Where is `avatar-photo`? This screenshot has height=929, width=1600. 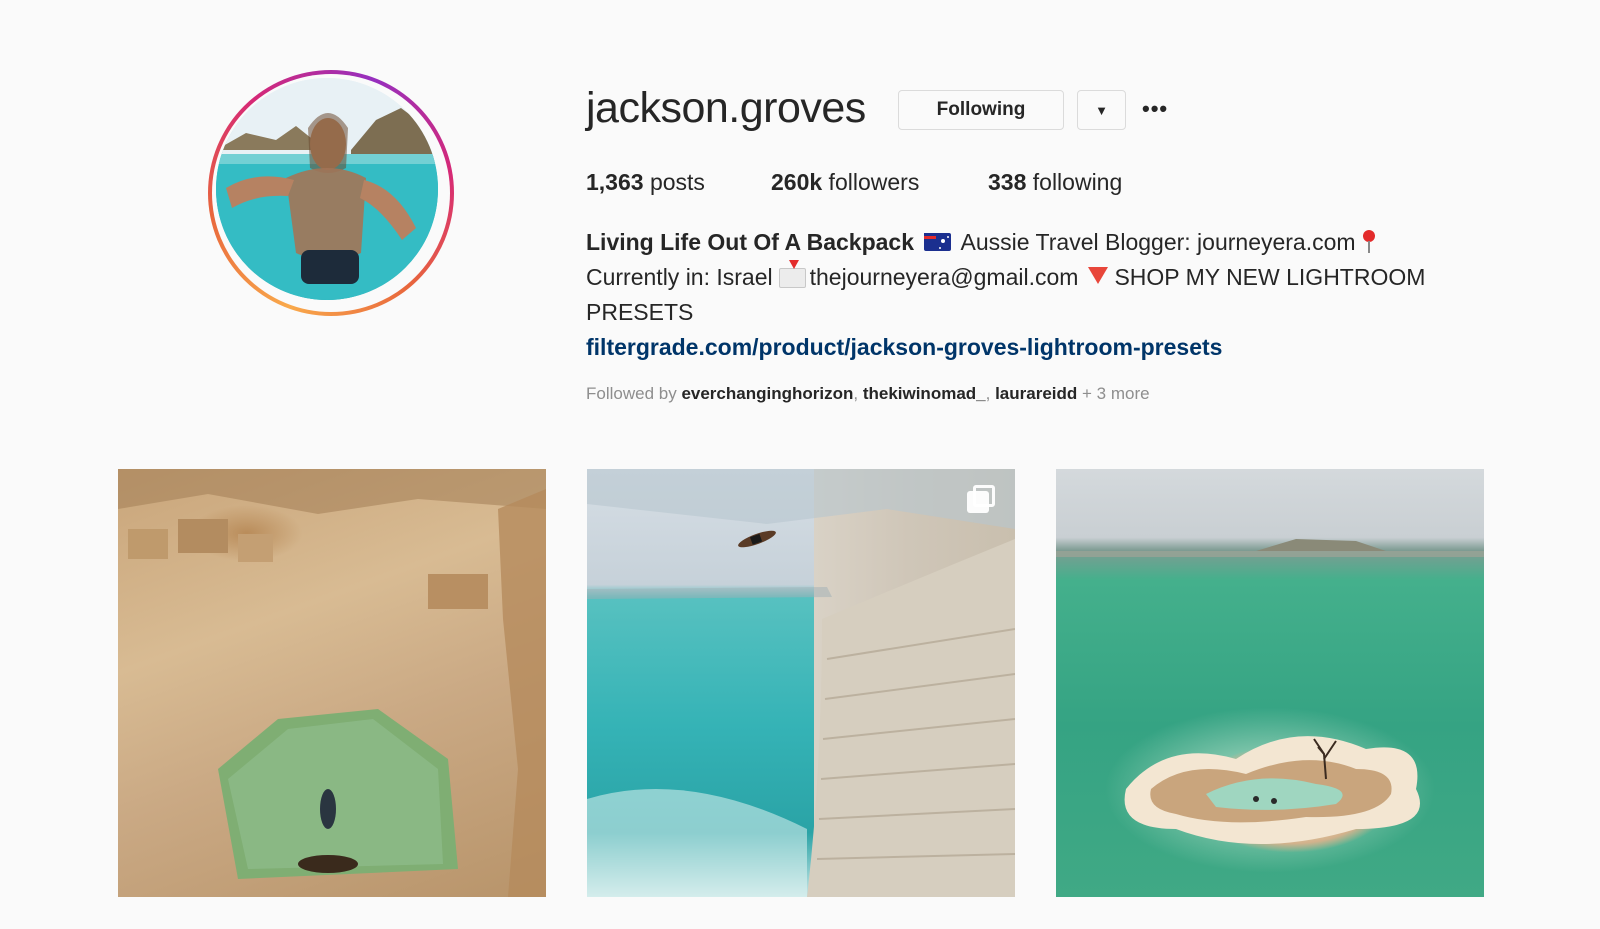 avatar-photo is located at coordinates (327, 189).